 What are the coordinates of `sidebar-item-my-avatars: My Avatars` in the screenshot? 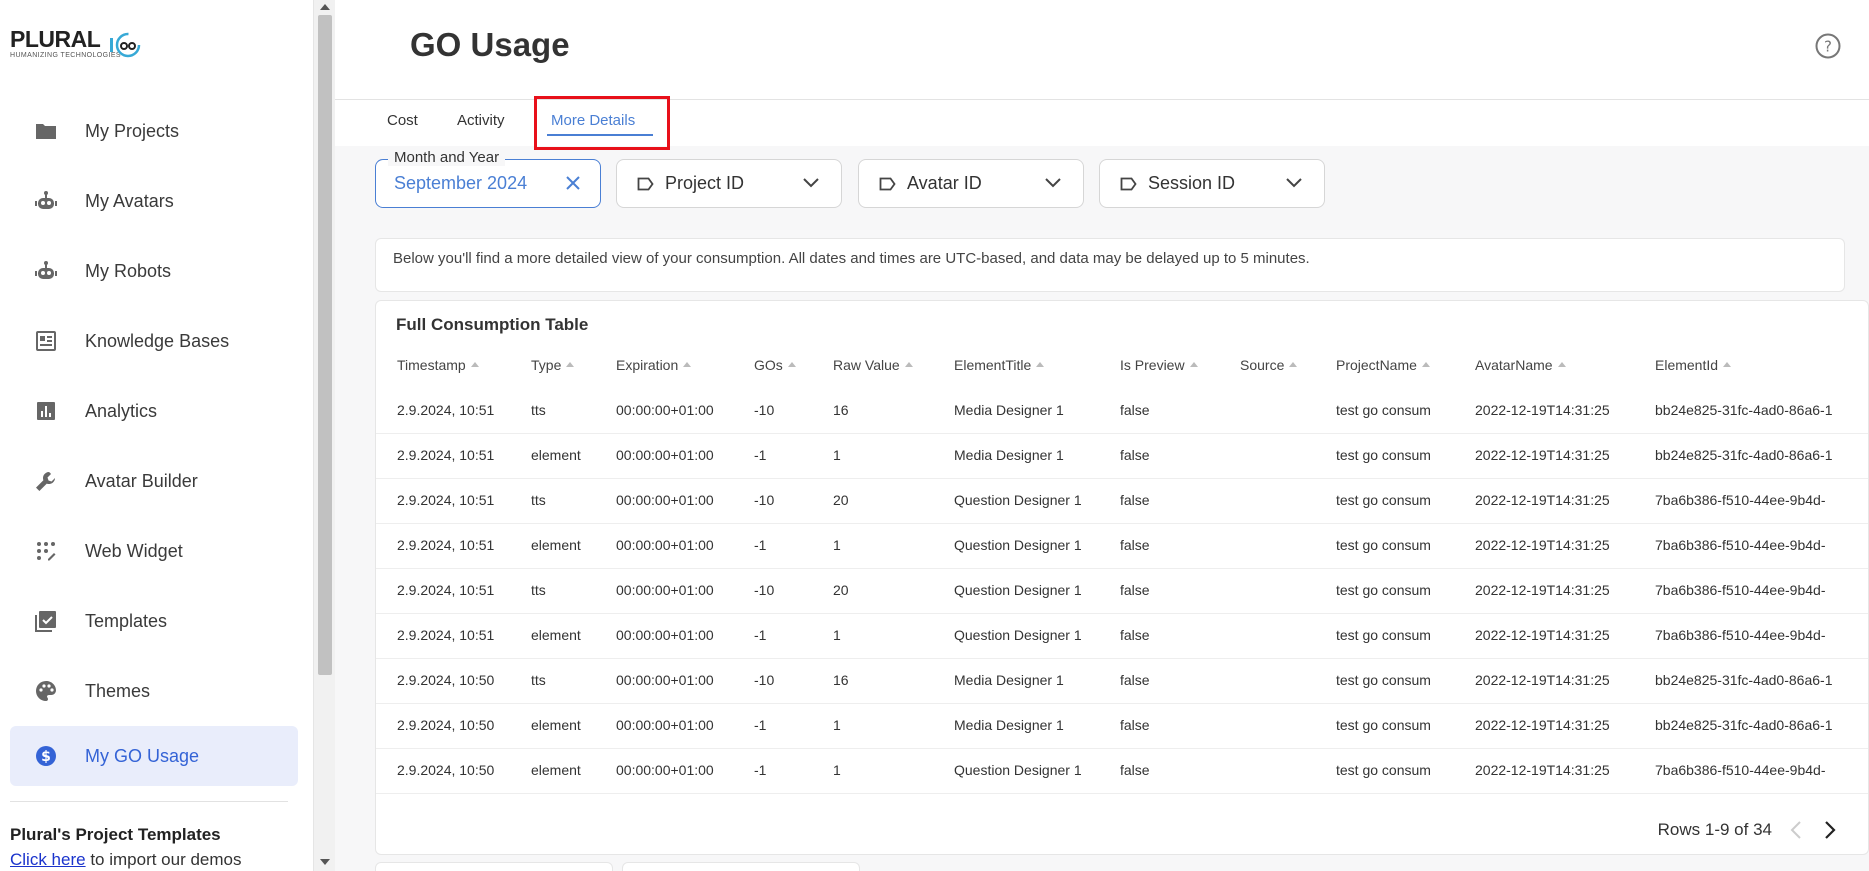 It's located at (154, 201).